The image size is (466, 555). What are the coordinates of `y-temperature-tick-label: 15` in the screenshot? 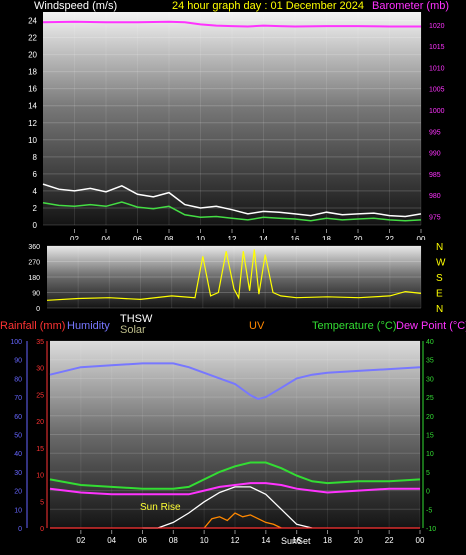 It's located at (430, 436).